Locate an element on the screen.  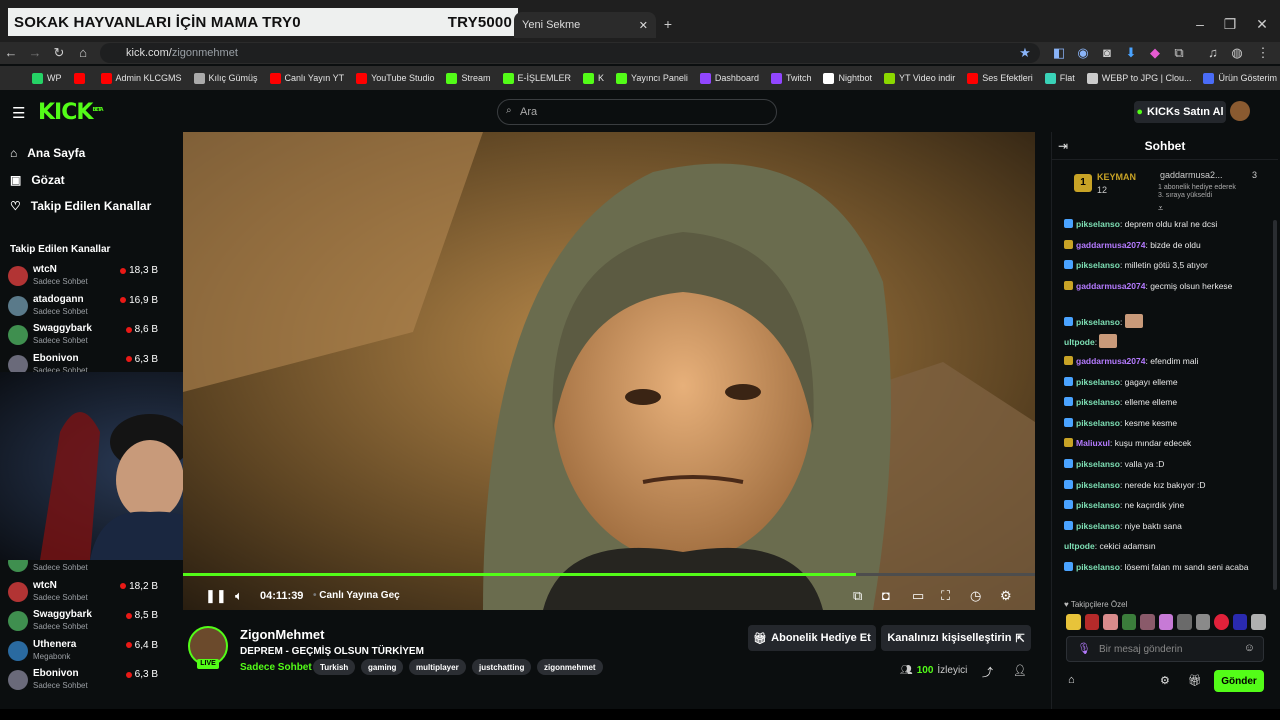
chat-settings-icon: ⚙ is located at coordinates (1165, 680).